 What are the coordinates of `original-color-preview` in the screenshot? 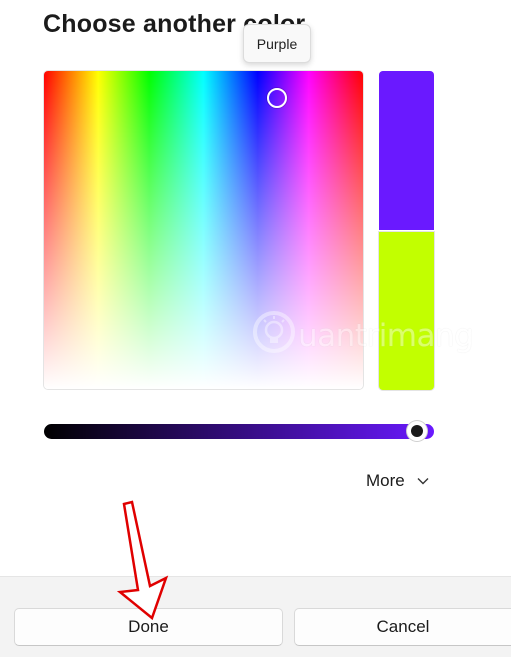 It's located at (406, 311).